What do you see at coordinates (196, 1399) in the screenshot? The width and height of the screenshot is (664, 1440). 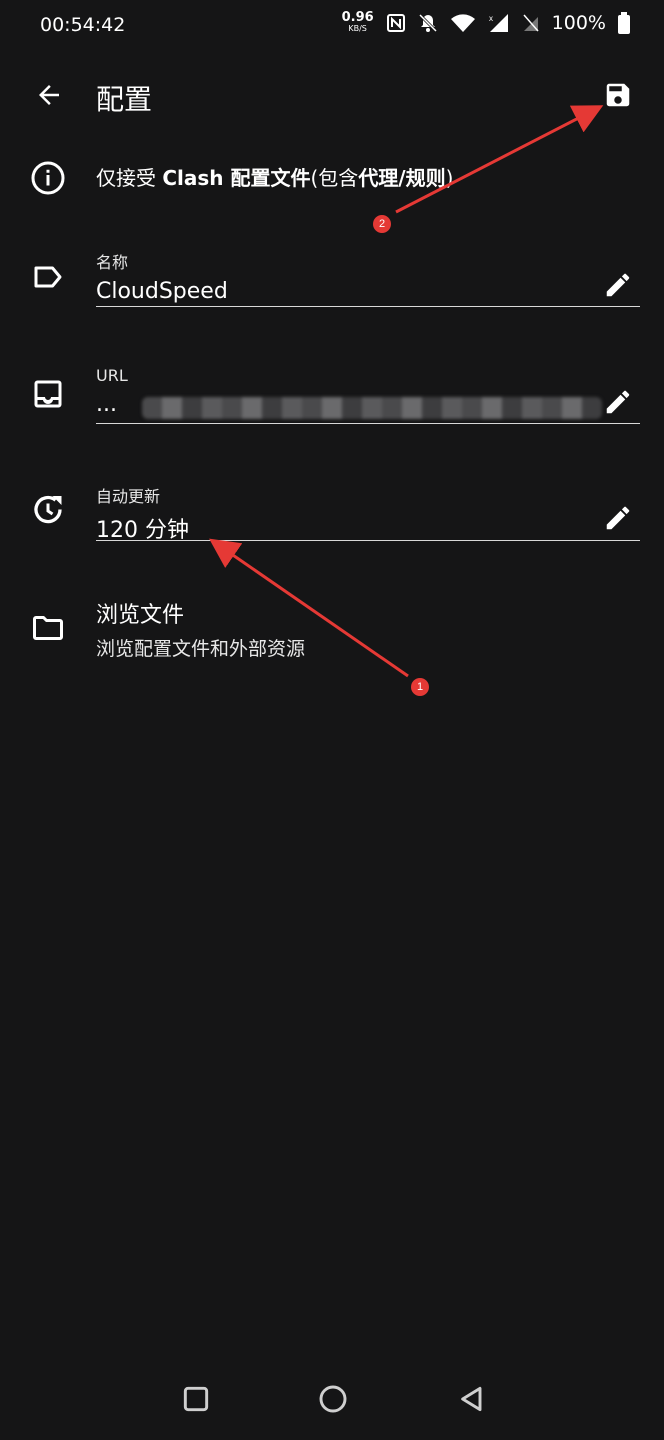 I see `recents-nav-icon` at bounding box center [196, 1399].